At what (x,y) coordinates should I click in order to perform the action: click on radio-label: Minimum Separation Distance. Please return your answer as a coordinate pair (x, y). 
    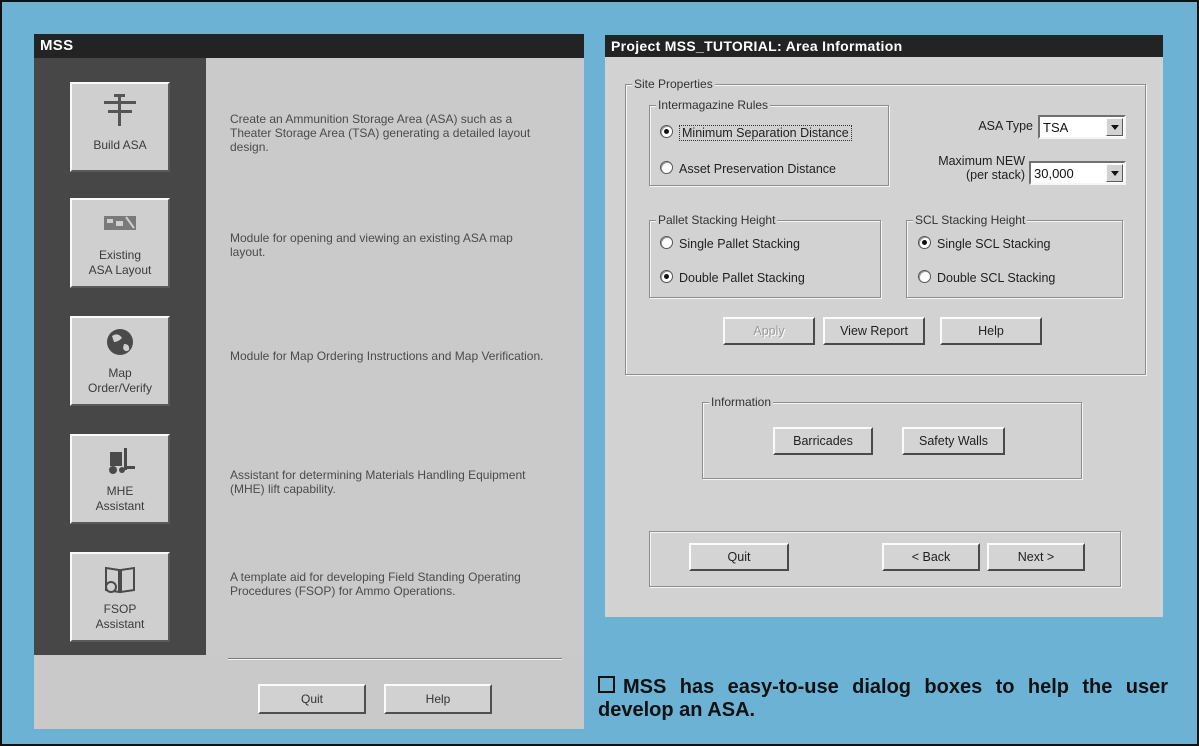
    Looking at the image, I should click on (765, 133).